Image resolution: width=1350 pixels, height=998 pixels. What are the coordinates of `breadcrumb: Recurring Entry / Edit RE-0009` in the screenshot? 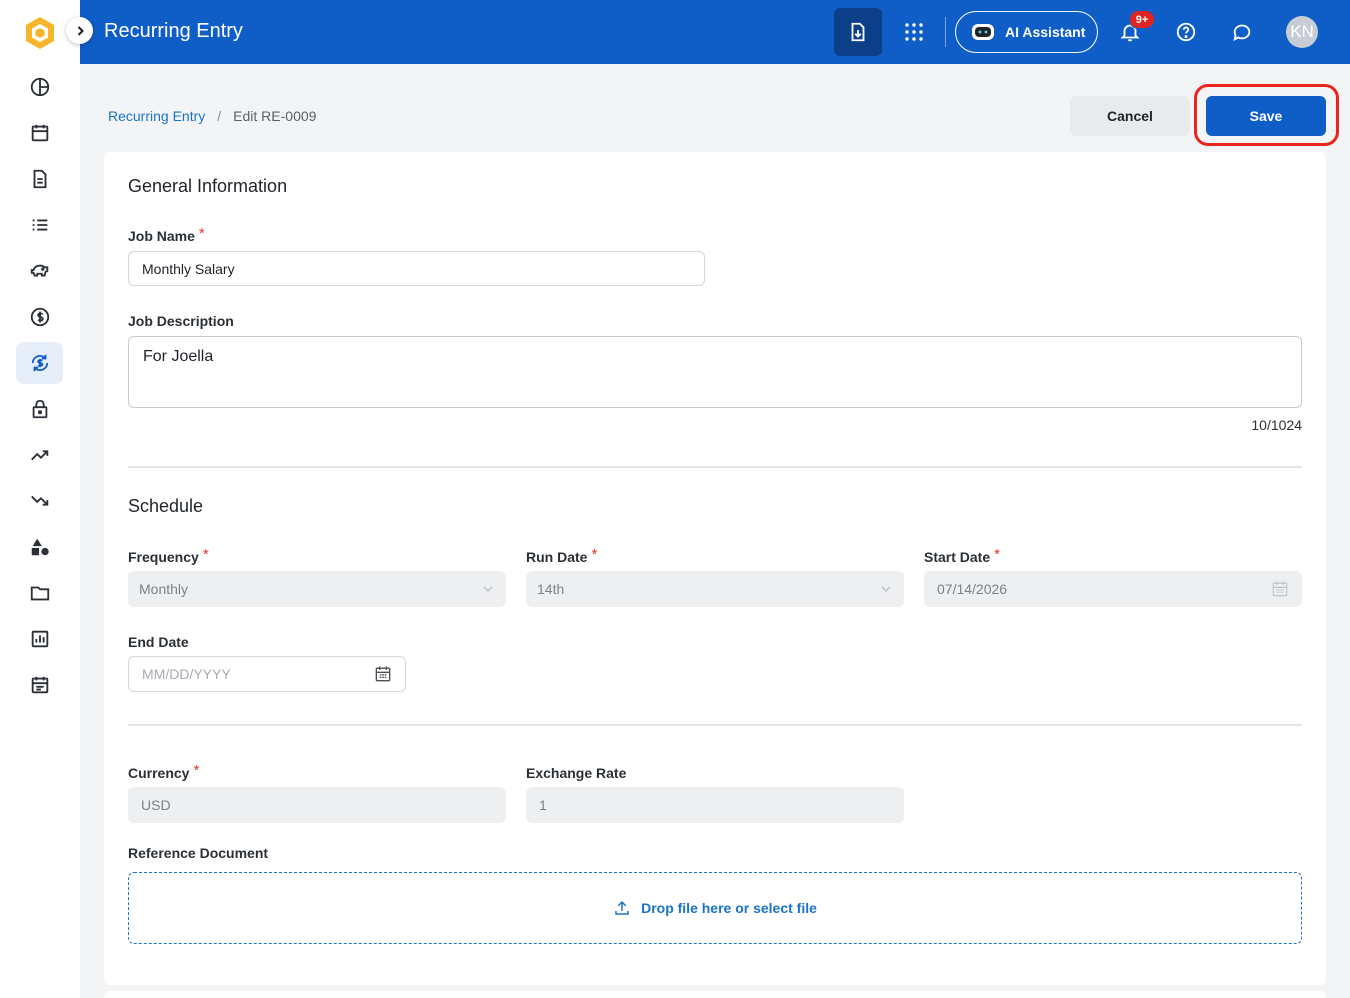 It's located at (212, 116).